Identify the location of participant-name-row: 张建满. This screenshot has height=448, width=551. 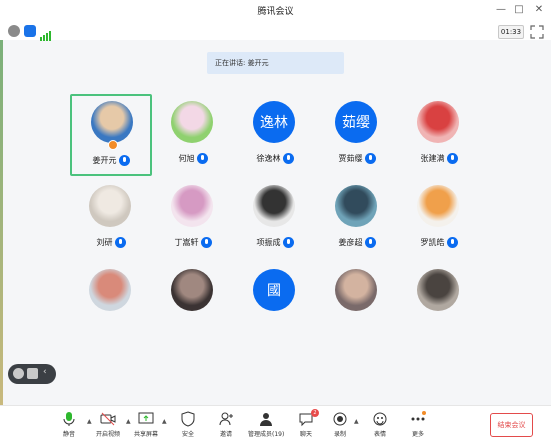
(439, 158).